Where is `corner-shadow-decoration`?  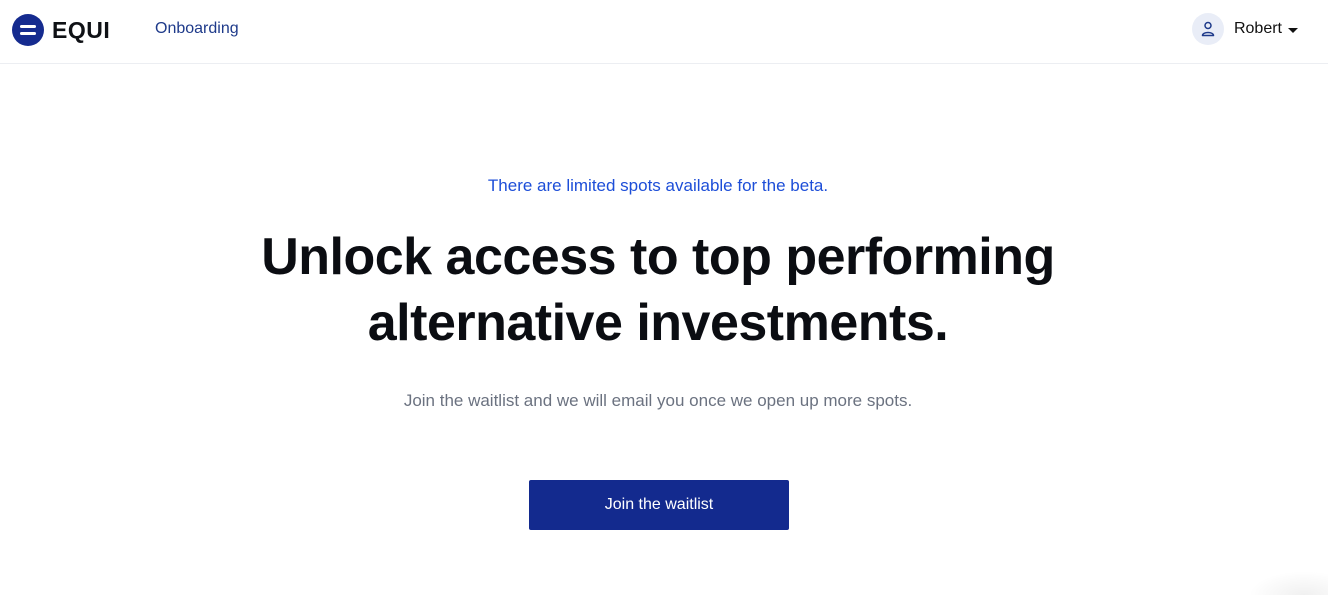 corner-shadow-decoration is located at coordinates (1288, 583).